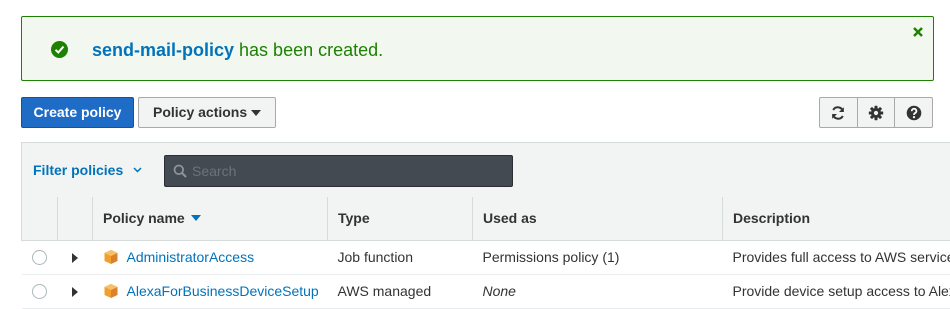 This screenshot has height=309, width=950. Describe the element at coordinates (598, 218) in the screenshot. I see `column-header-used-as: Used as` at that location.